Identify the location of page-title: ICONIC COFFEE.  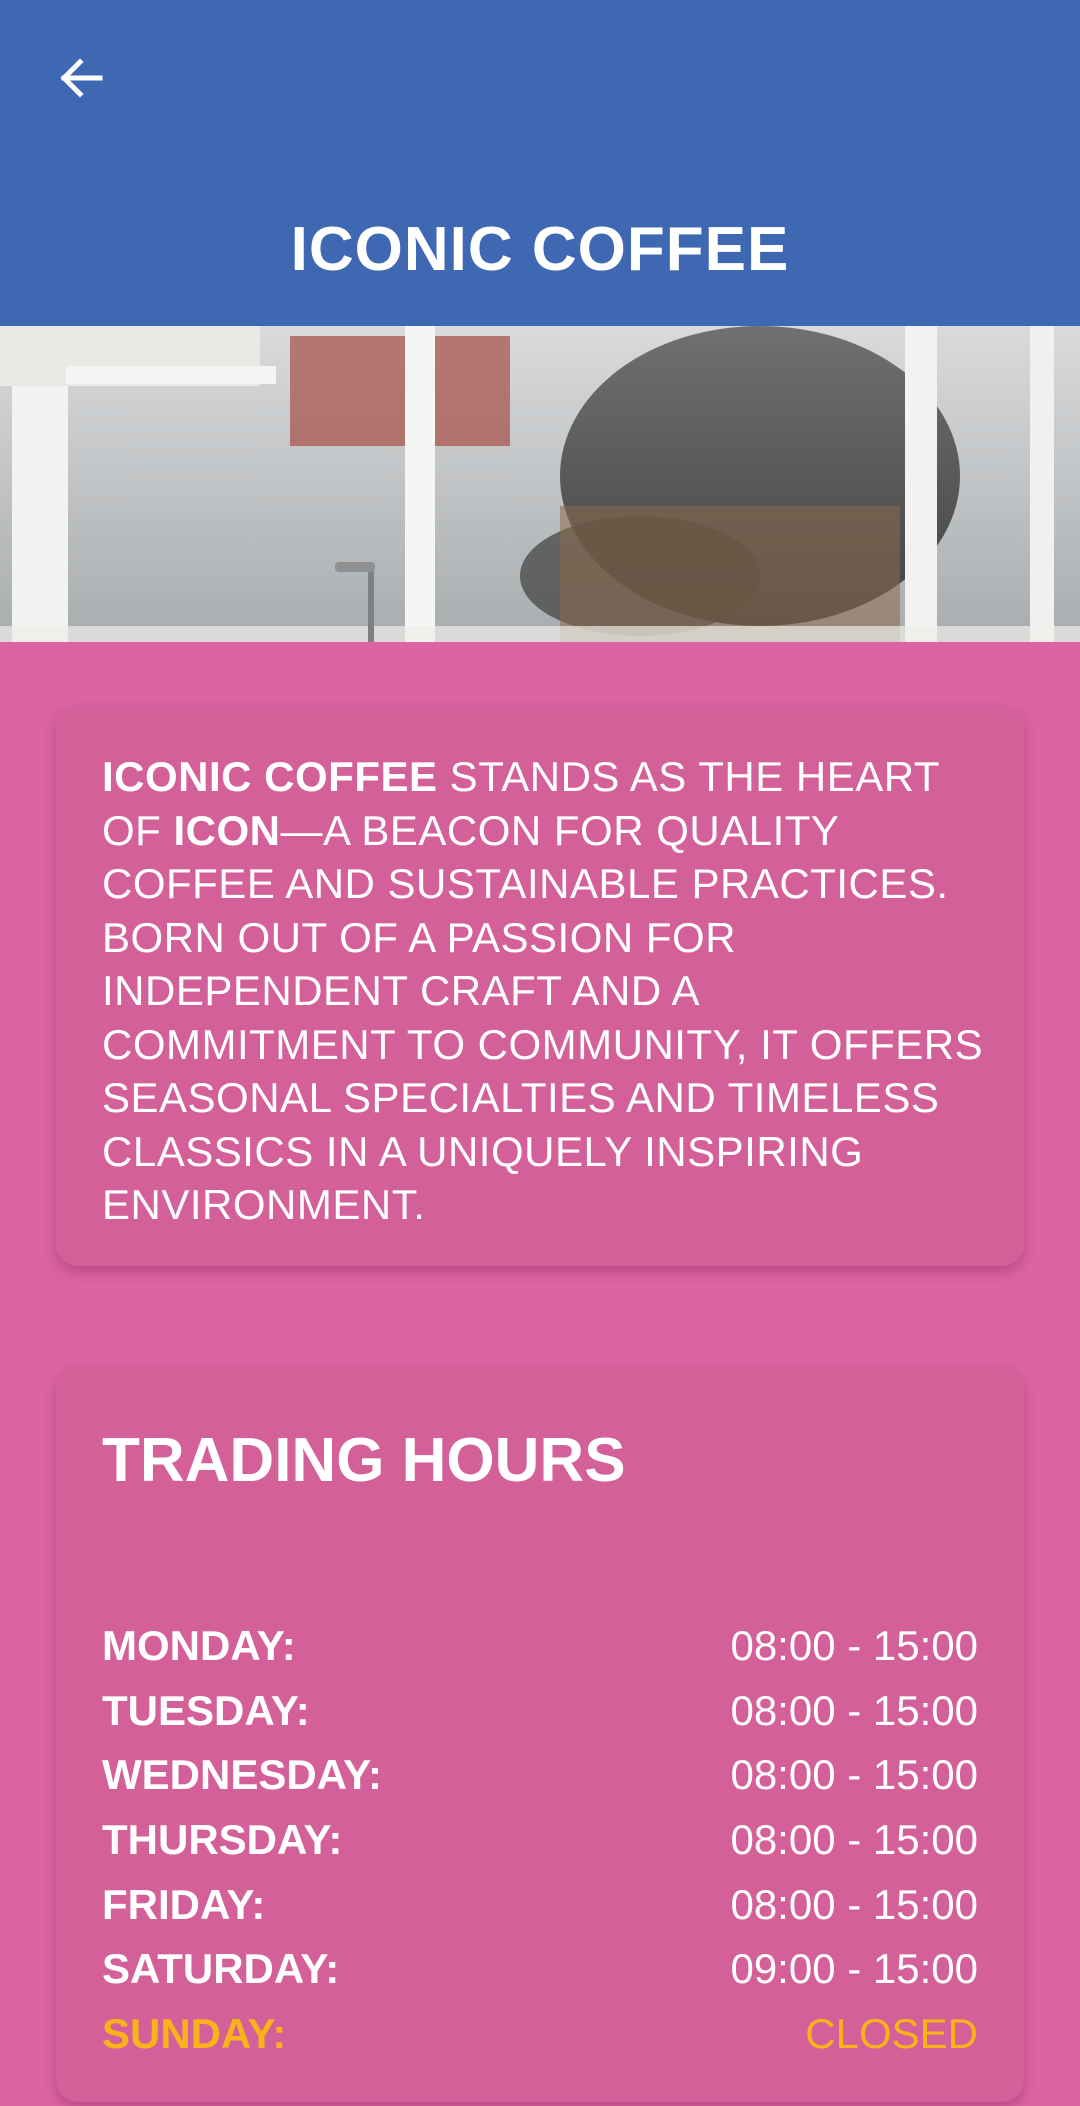
(540, 249).